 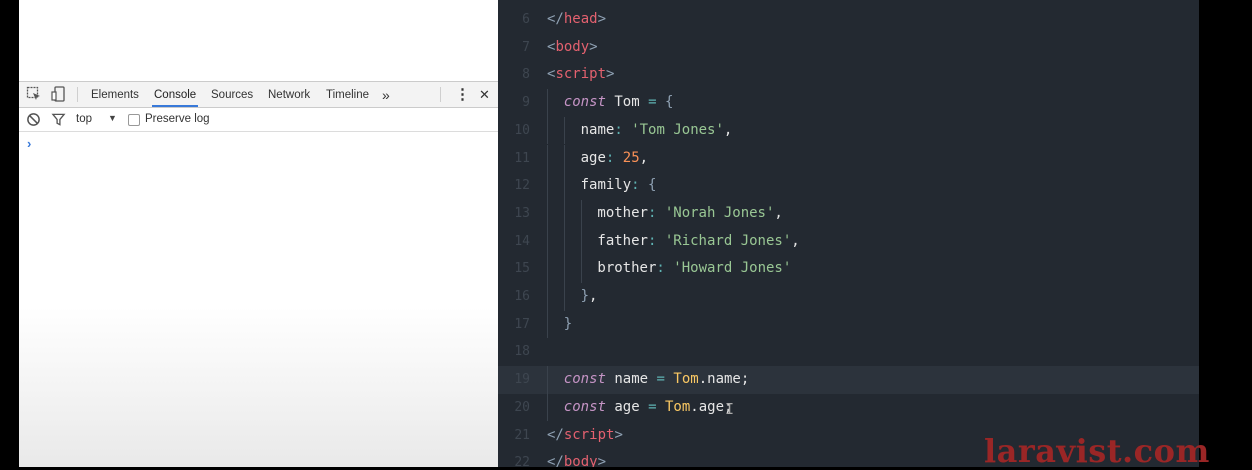 I want to click on code-token: ., so click(x=694, y=406).